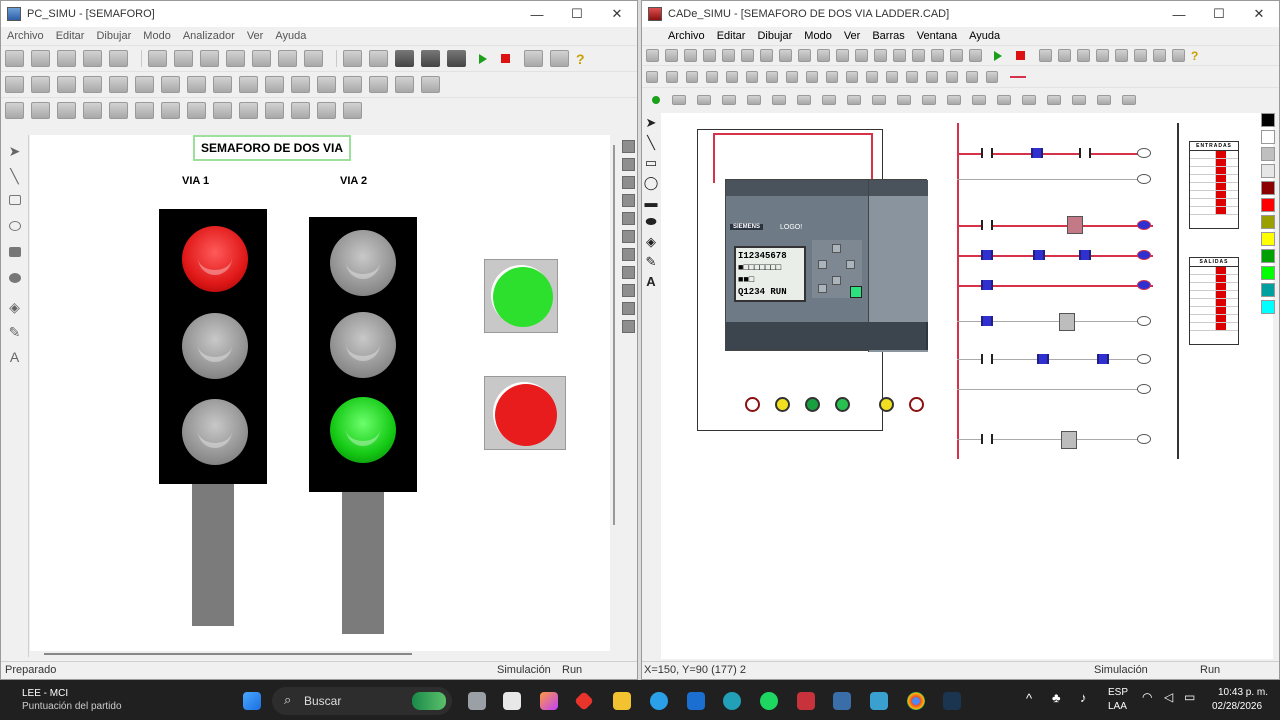 The width and height of the screenshot is (1280, 720). Describe the element at coordinates (1018, 76) in the screenshot. I see `wire-tool-icon` at that location.